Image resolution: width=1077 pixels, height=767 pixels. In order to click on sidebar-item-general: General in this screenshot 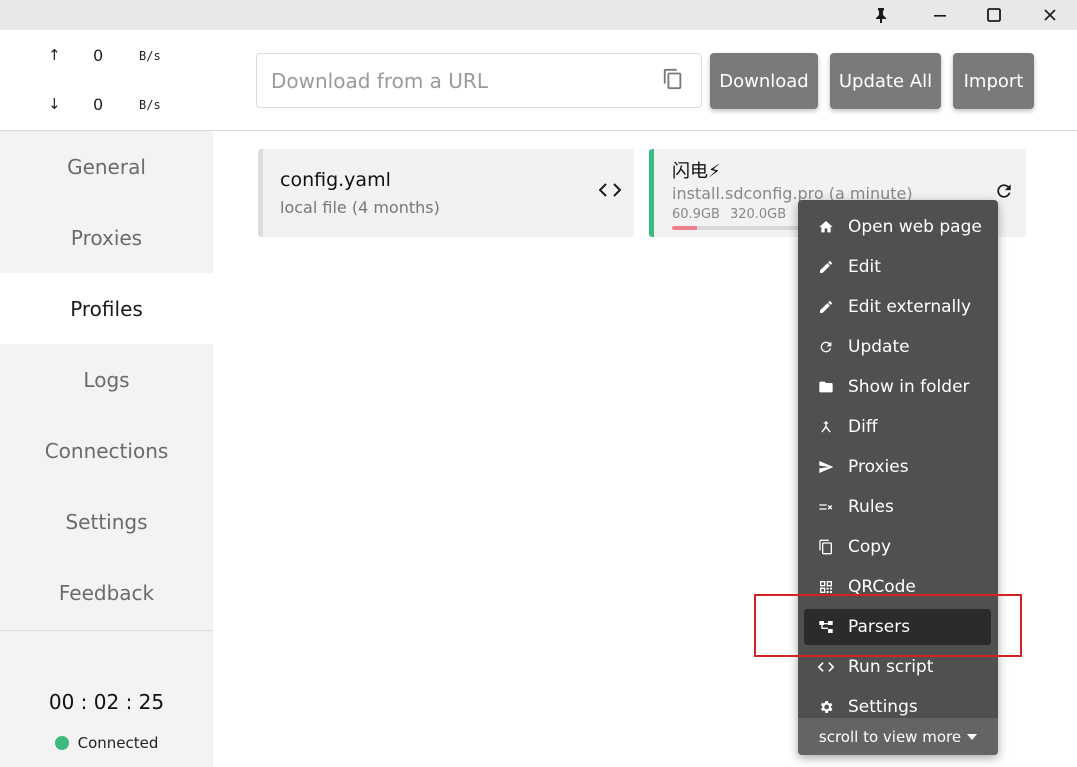, I will do `click(106, 166)`.